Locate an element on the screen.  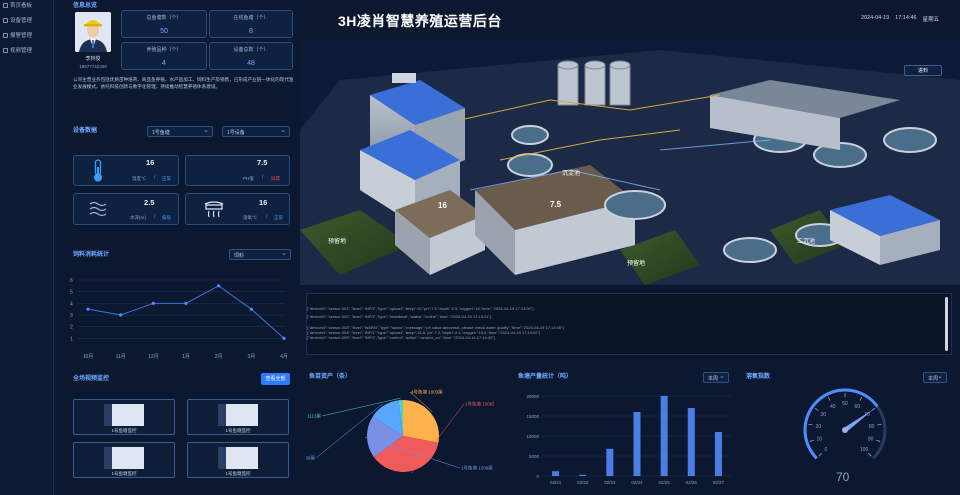
water-depth-icon is located at coordinates (98, 209).